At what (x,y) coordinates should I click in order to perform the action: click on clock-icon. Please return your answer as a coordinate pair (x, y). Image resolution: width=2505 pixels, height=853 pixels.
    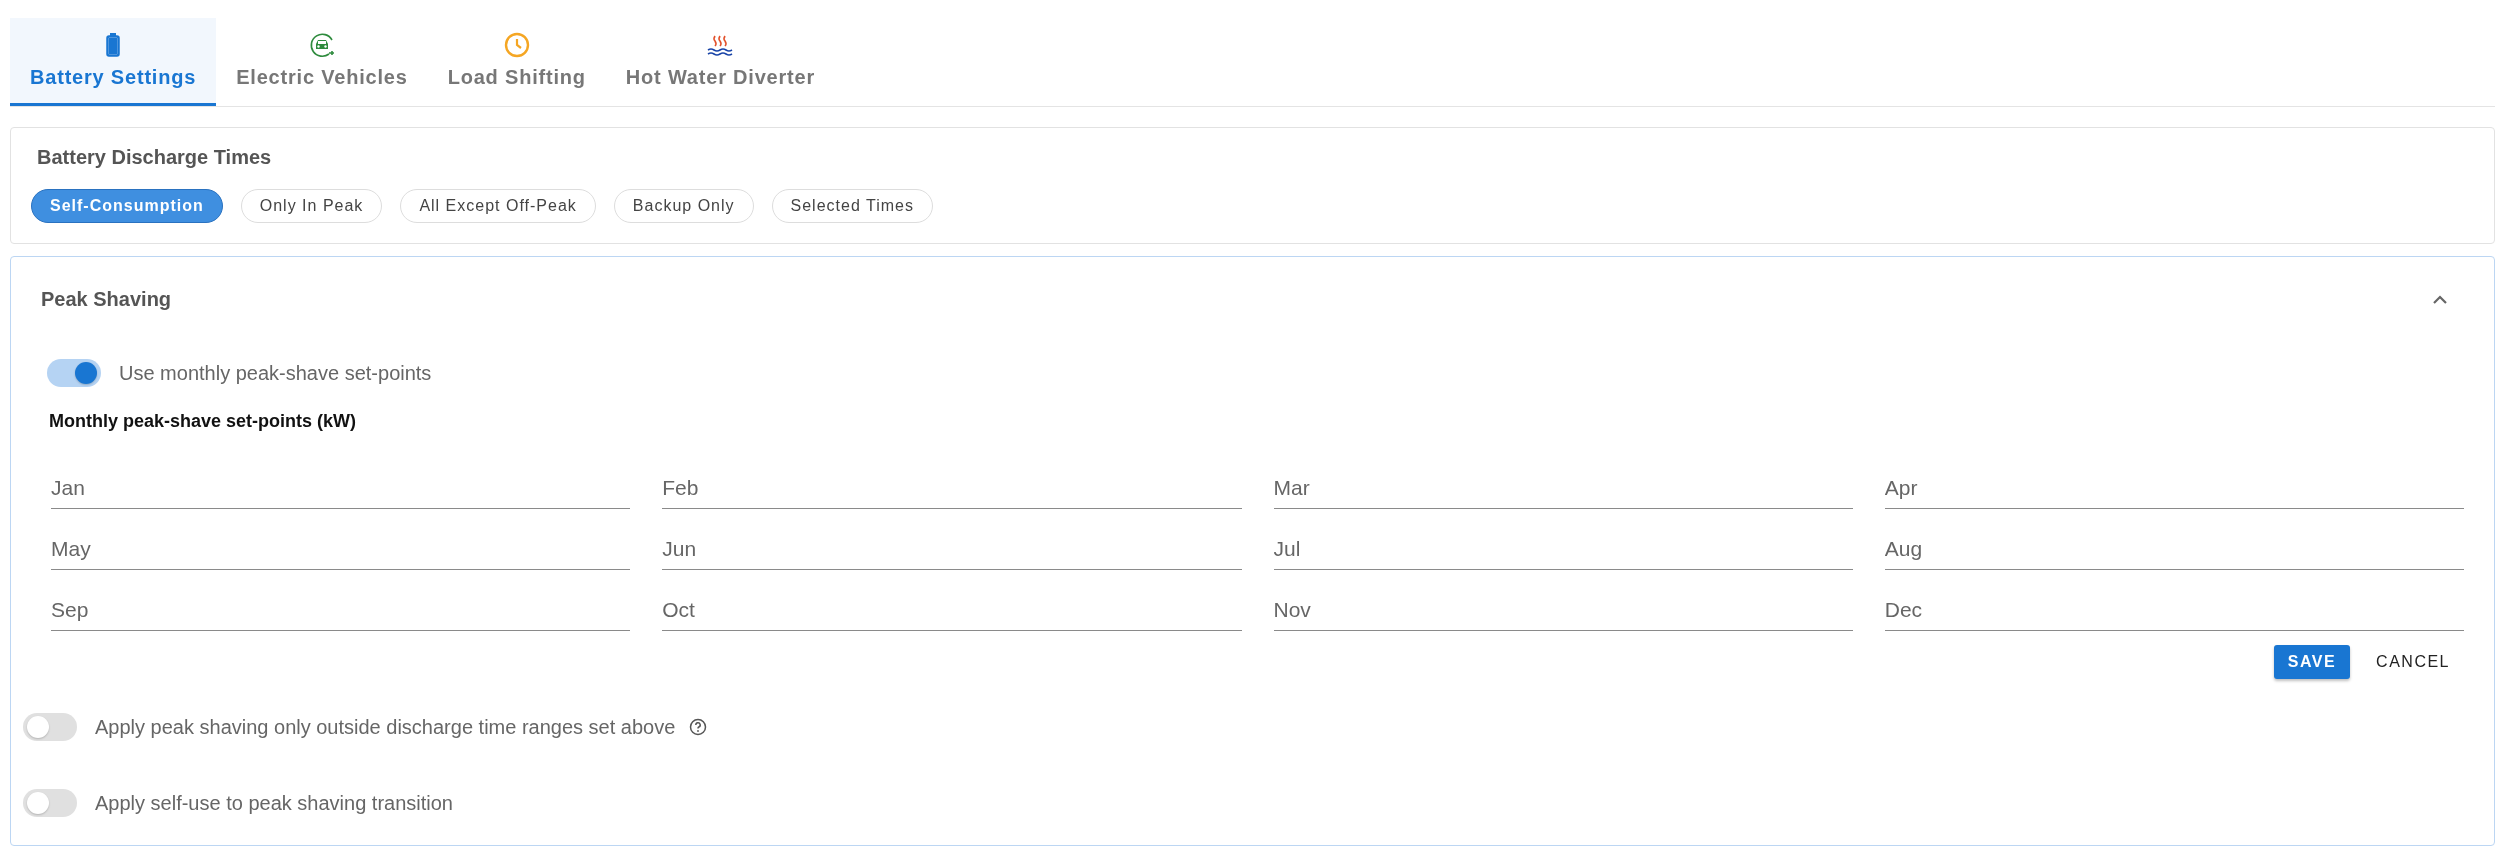
    Looking at the image, I should click on (516, 45).